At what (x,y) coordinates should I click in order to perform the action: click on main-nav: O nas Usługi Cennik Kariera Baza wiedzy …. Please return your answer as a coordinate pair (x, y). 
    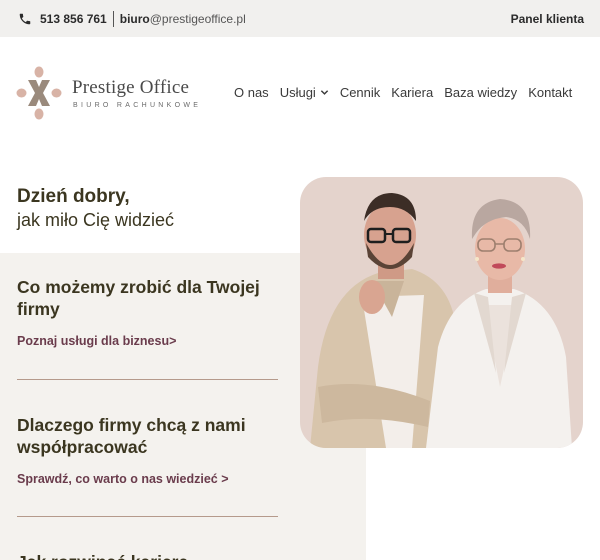
    Looking at the image, I should click on (408, 92).